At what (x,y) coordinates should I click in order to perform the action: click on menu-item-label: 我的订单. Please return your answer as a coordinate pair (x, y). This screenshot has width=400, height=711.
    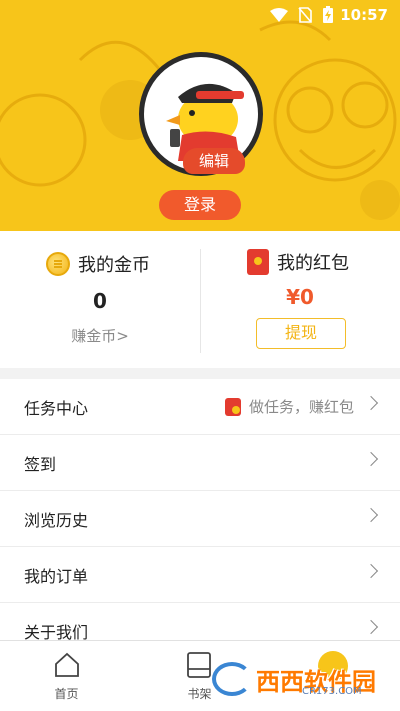
    Looking at the image, I should click on (56, 576).